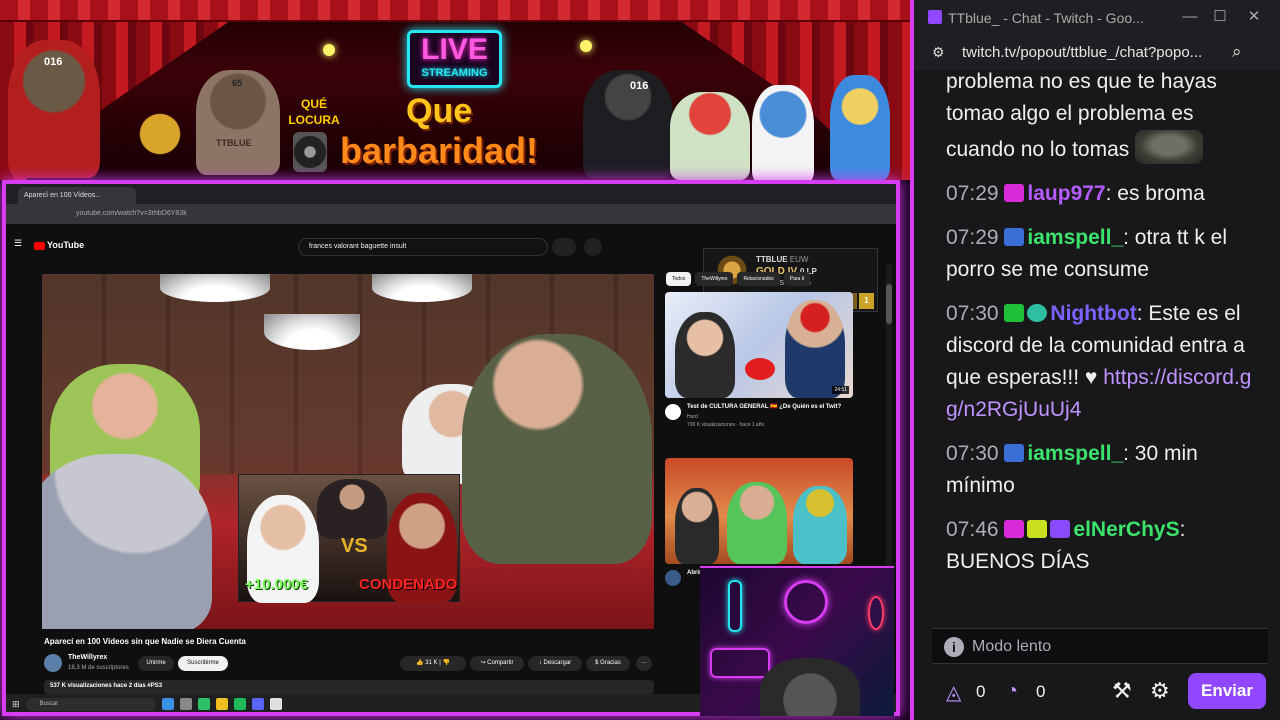  What do you see at coordinates (1122, 691) in the screenshot?
I see `moderation-icon: ⚒` at bounding box center [1122, 691].